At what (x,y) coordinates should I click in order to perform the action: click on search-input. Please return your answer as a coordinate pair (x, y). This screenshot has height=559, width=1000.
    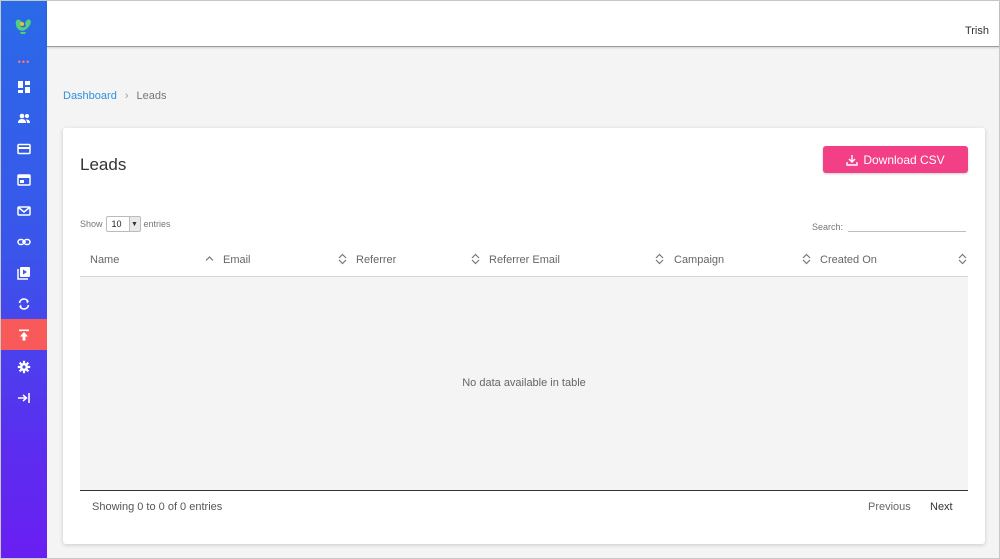
    Looking at the image, I should click on (907, 226).